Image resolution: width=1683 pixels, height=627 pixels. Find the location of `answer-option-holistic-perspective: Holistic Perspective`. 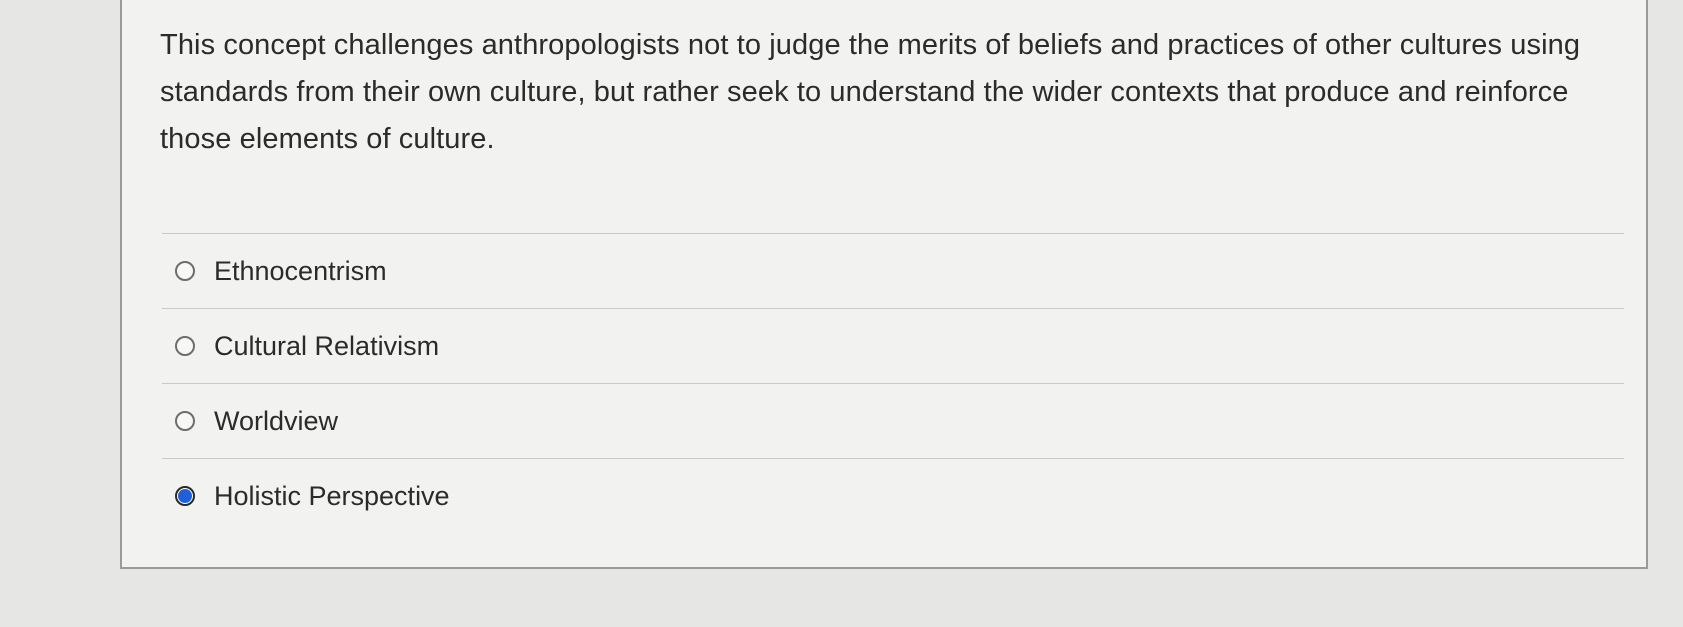

answer-option-holistic-perspective: Holistic Perspective is located at coordinates (893, 495).